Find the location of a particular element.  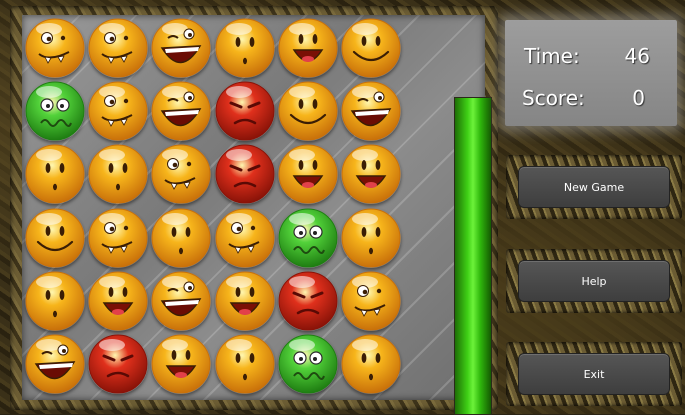

new-game-button: New Game is located at coordinates (594, 187).